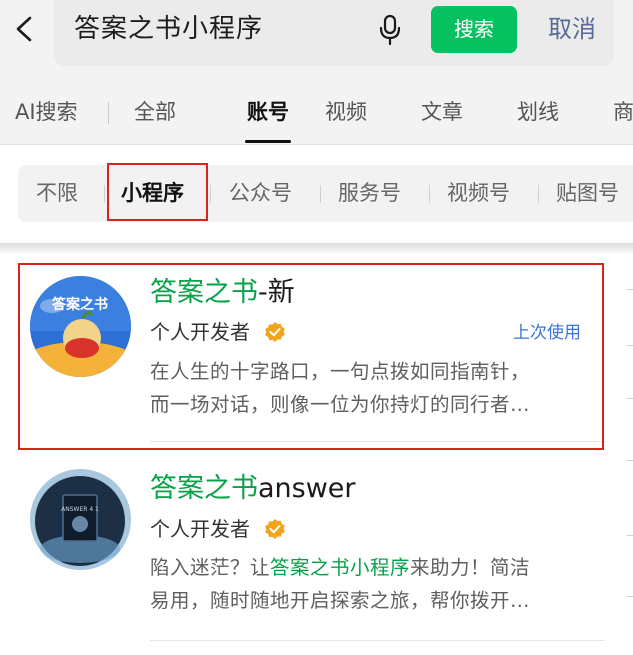 The width and height of the screenshot is (633, 655). I want to click on avatar-title: 答案之书, so click(80, 304).